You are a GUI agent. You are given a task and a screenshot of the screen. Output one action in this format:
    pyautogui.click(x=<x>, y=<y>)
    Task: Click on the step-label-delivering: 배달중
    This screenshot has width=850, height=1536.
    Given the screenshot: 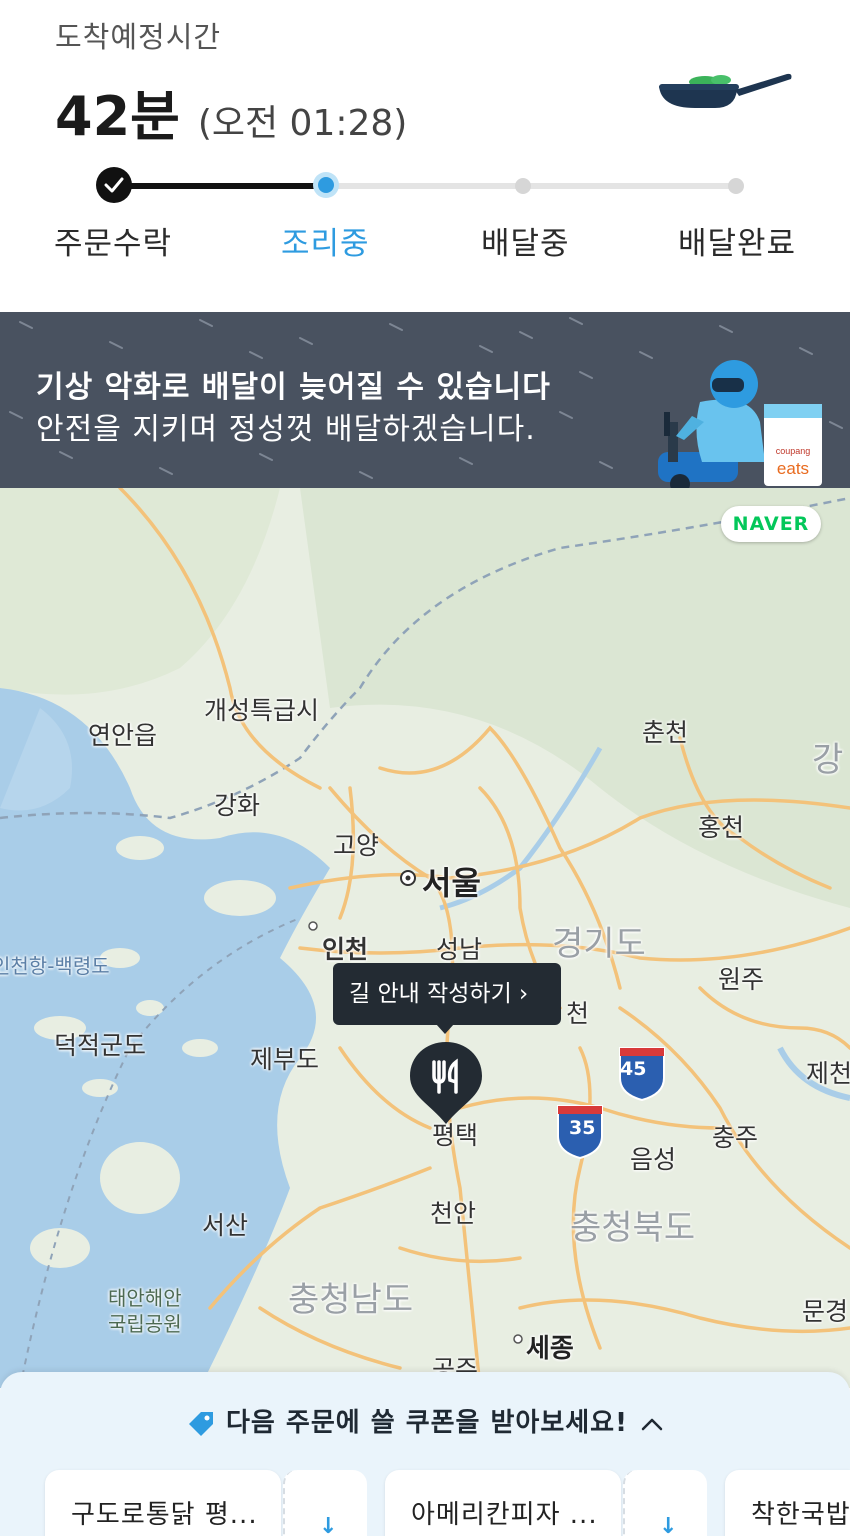 What is the action you would take?
    pyautogui.click(x=525, y=244)
    